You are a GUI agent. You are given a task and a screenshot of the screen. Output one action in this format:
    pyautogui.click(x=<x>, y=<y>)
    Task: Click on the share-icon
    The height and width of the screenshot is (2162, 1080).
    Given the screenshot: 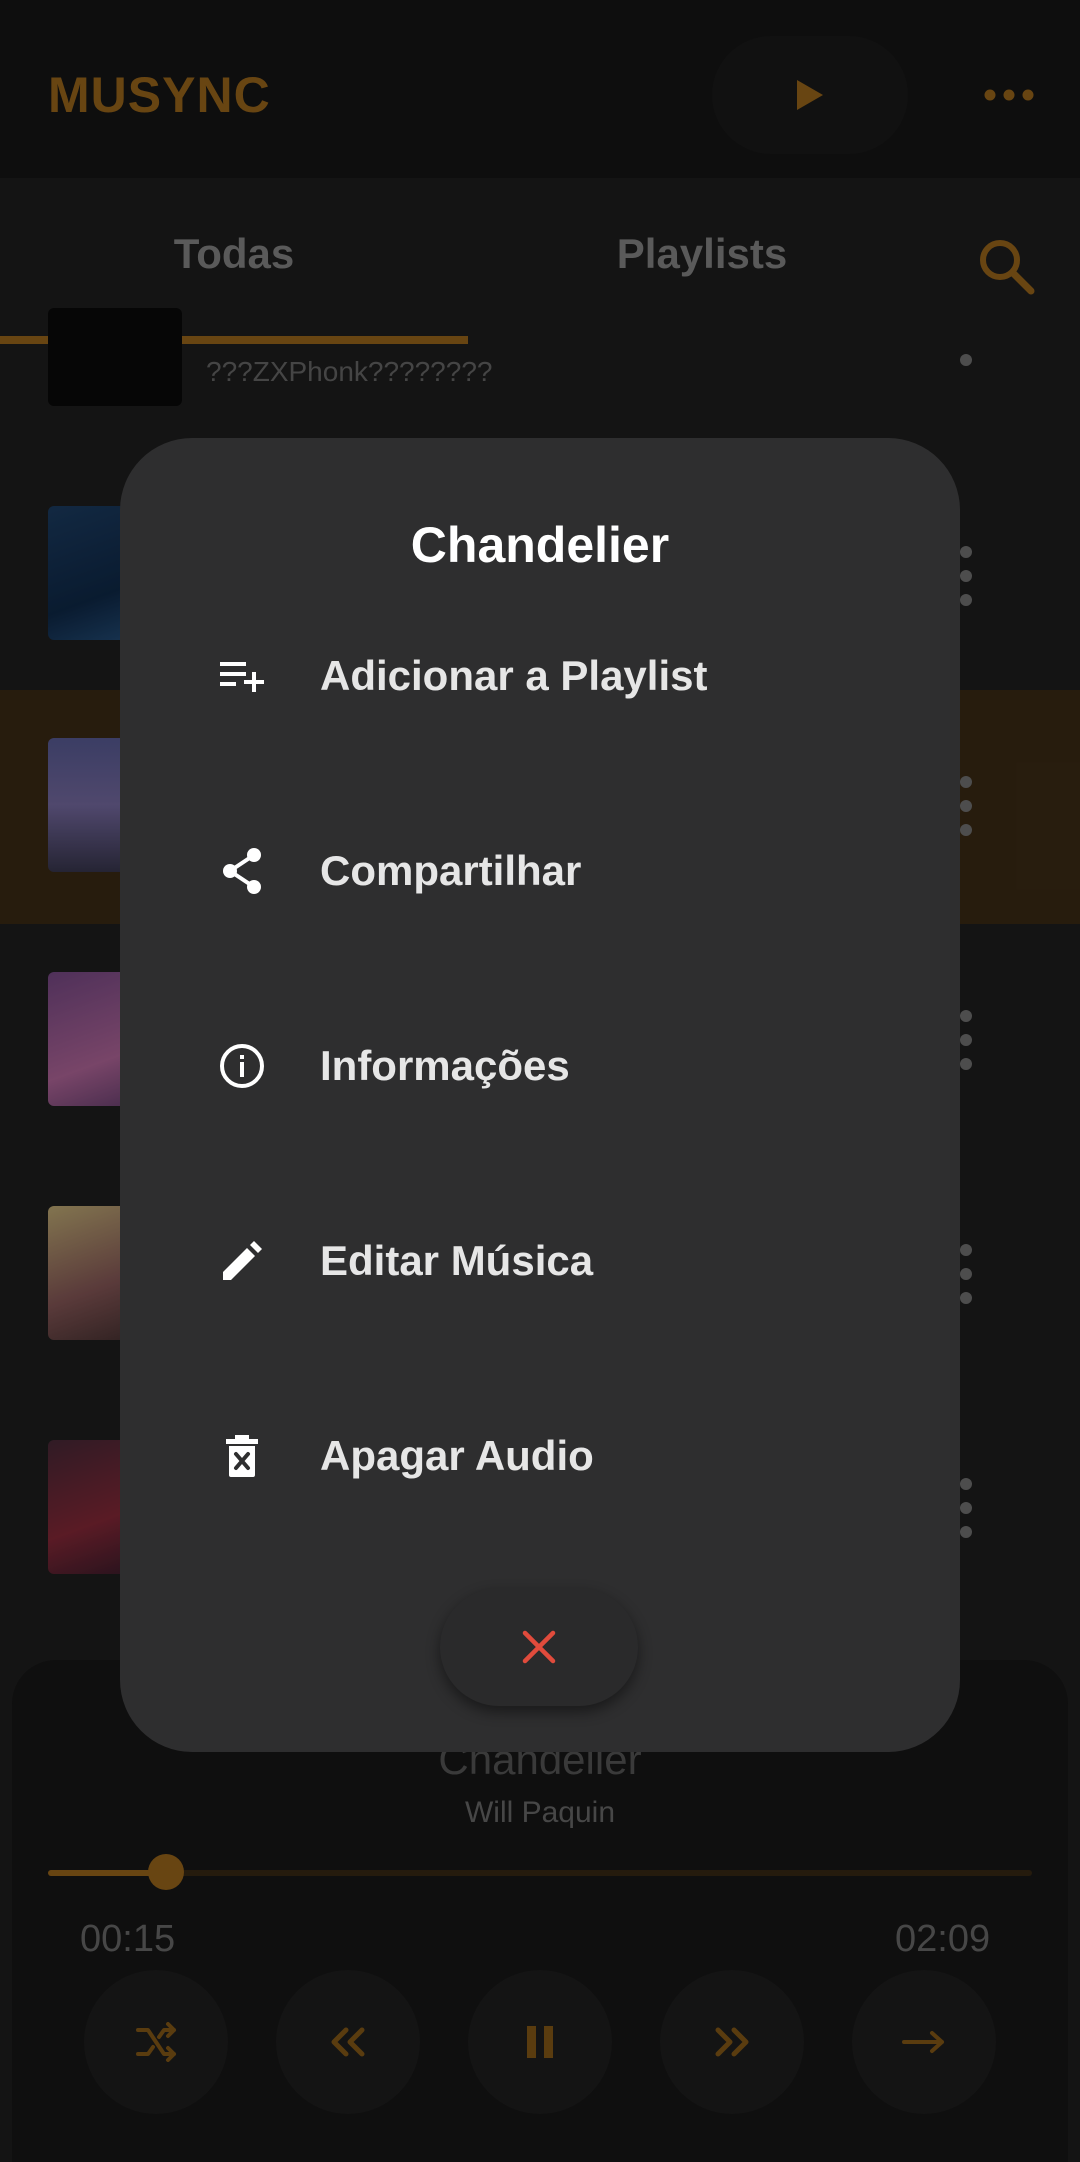 What is the action you would take?
    pyautogui.click(x=242, y=871)
    